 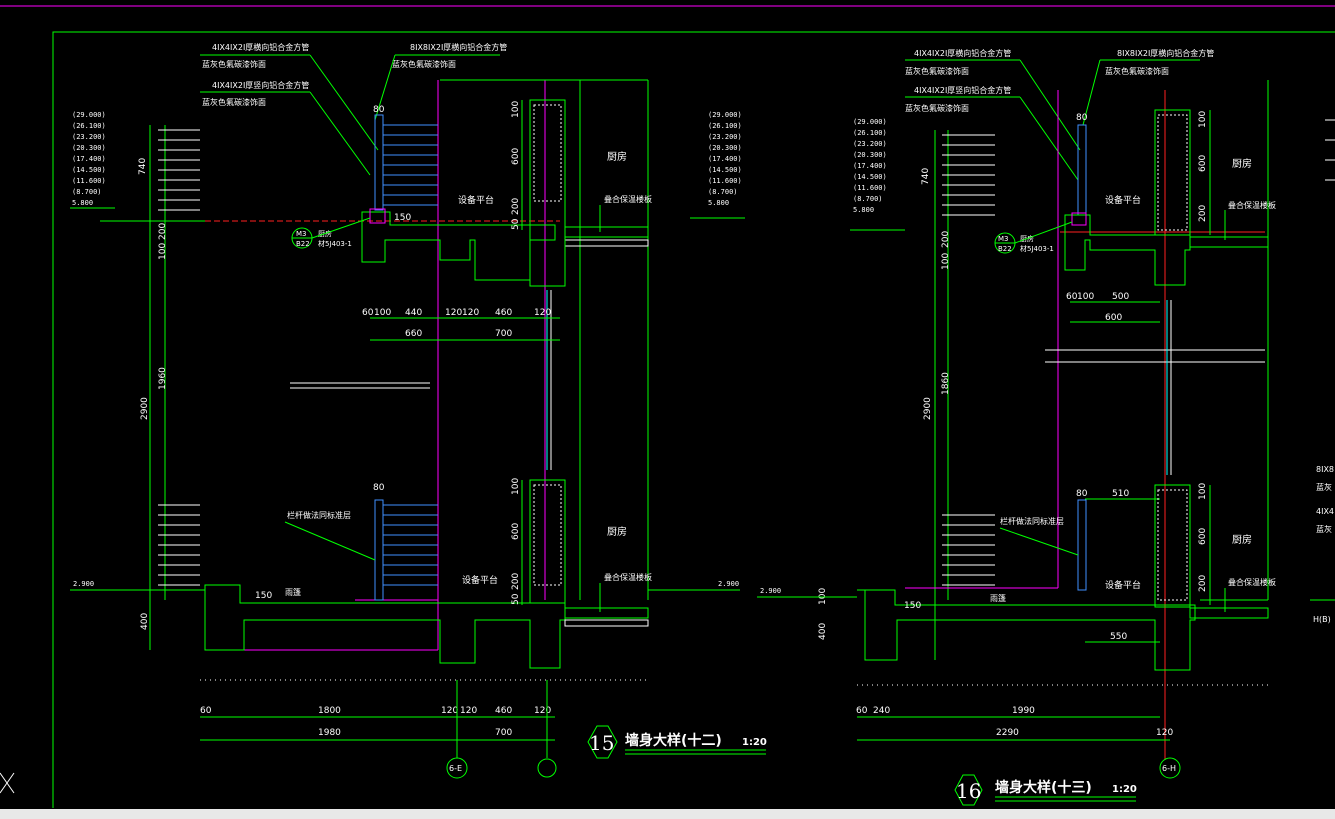 I want to click on svg-text: 1960, so click(x=163, y=378).